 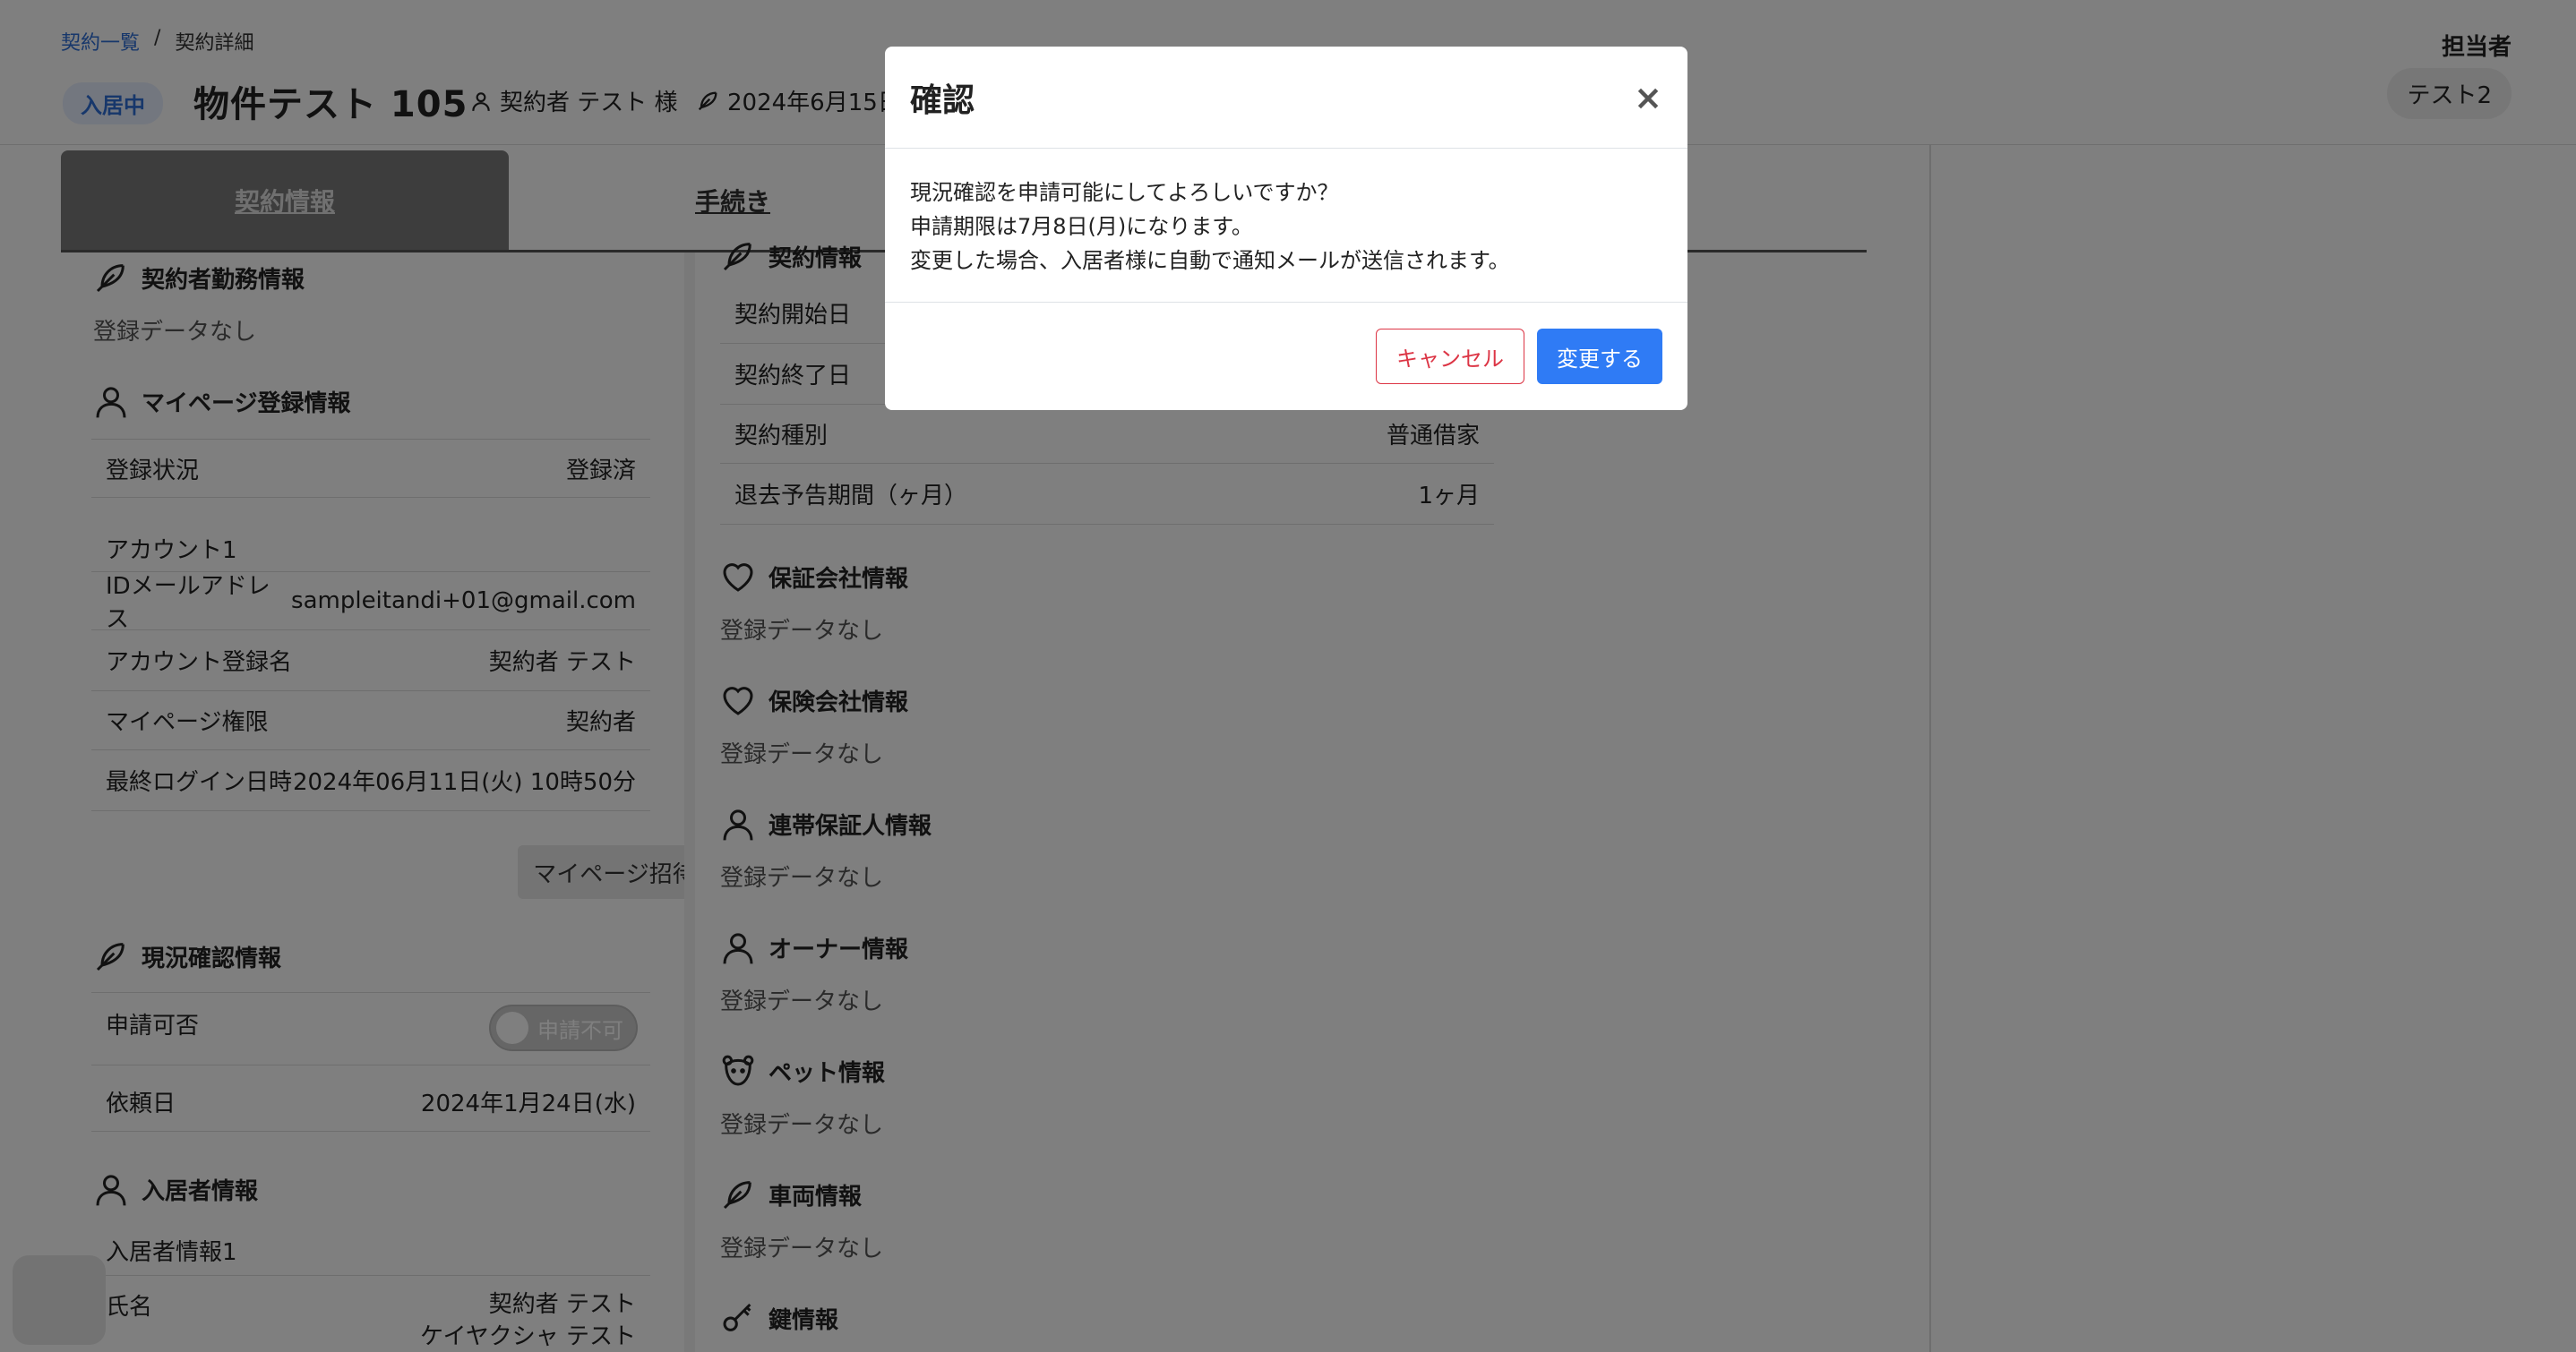 I want to click on dialog-footer: キャンセル 変更する, so click(x=1286, y=356).